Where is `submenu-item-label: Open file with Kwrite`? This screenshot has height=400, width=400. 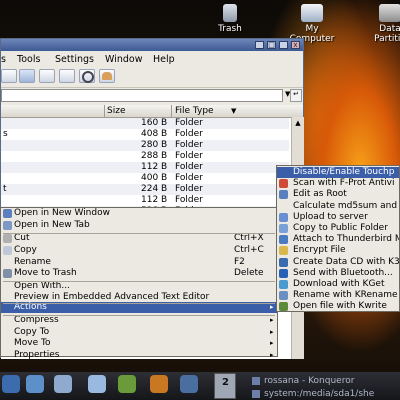
submenu-item-label: Open file with Kwrite is located at coordinates (340, 306).